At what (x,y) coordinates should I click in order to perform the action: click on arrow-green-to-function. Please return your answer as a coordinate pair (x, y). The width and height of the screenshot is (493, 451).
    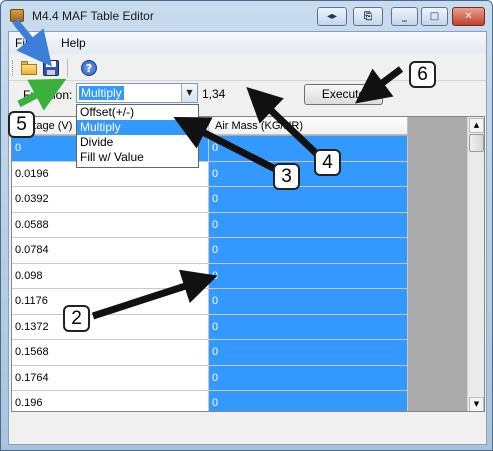
    Looking at the image, I should click on (42, 94).